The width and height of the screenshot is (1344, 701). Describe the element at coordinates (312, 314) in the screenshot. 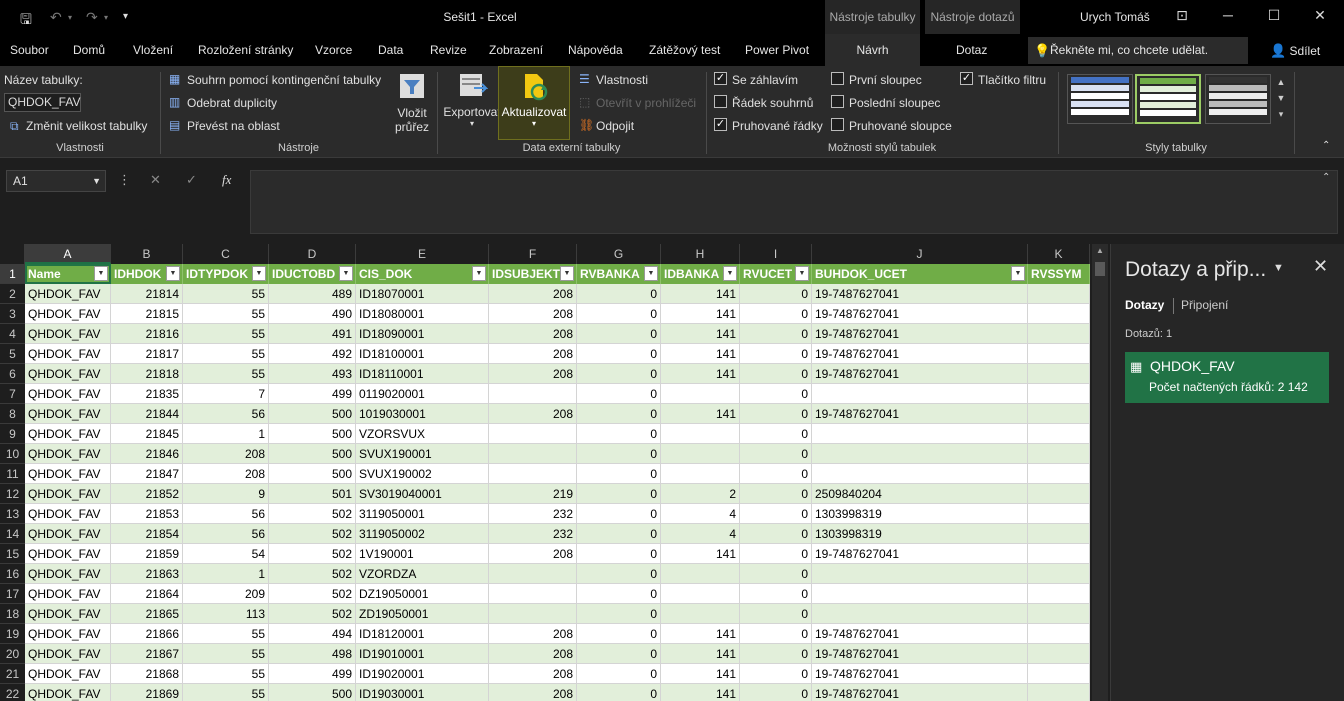

I see `cell-d: 490` at that location.